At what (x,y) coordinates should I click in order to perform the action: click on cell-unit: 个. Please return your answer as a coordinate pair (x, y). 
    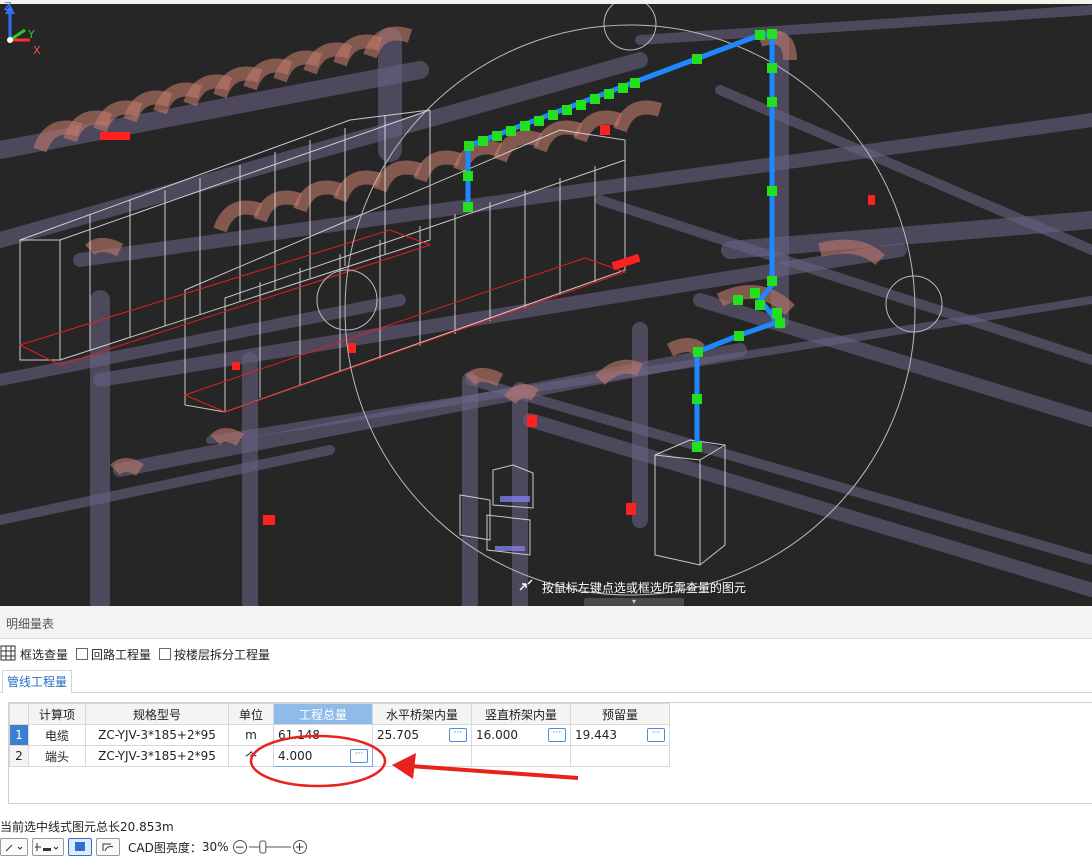
    Looking at the image, I should click on (251, 756).